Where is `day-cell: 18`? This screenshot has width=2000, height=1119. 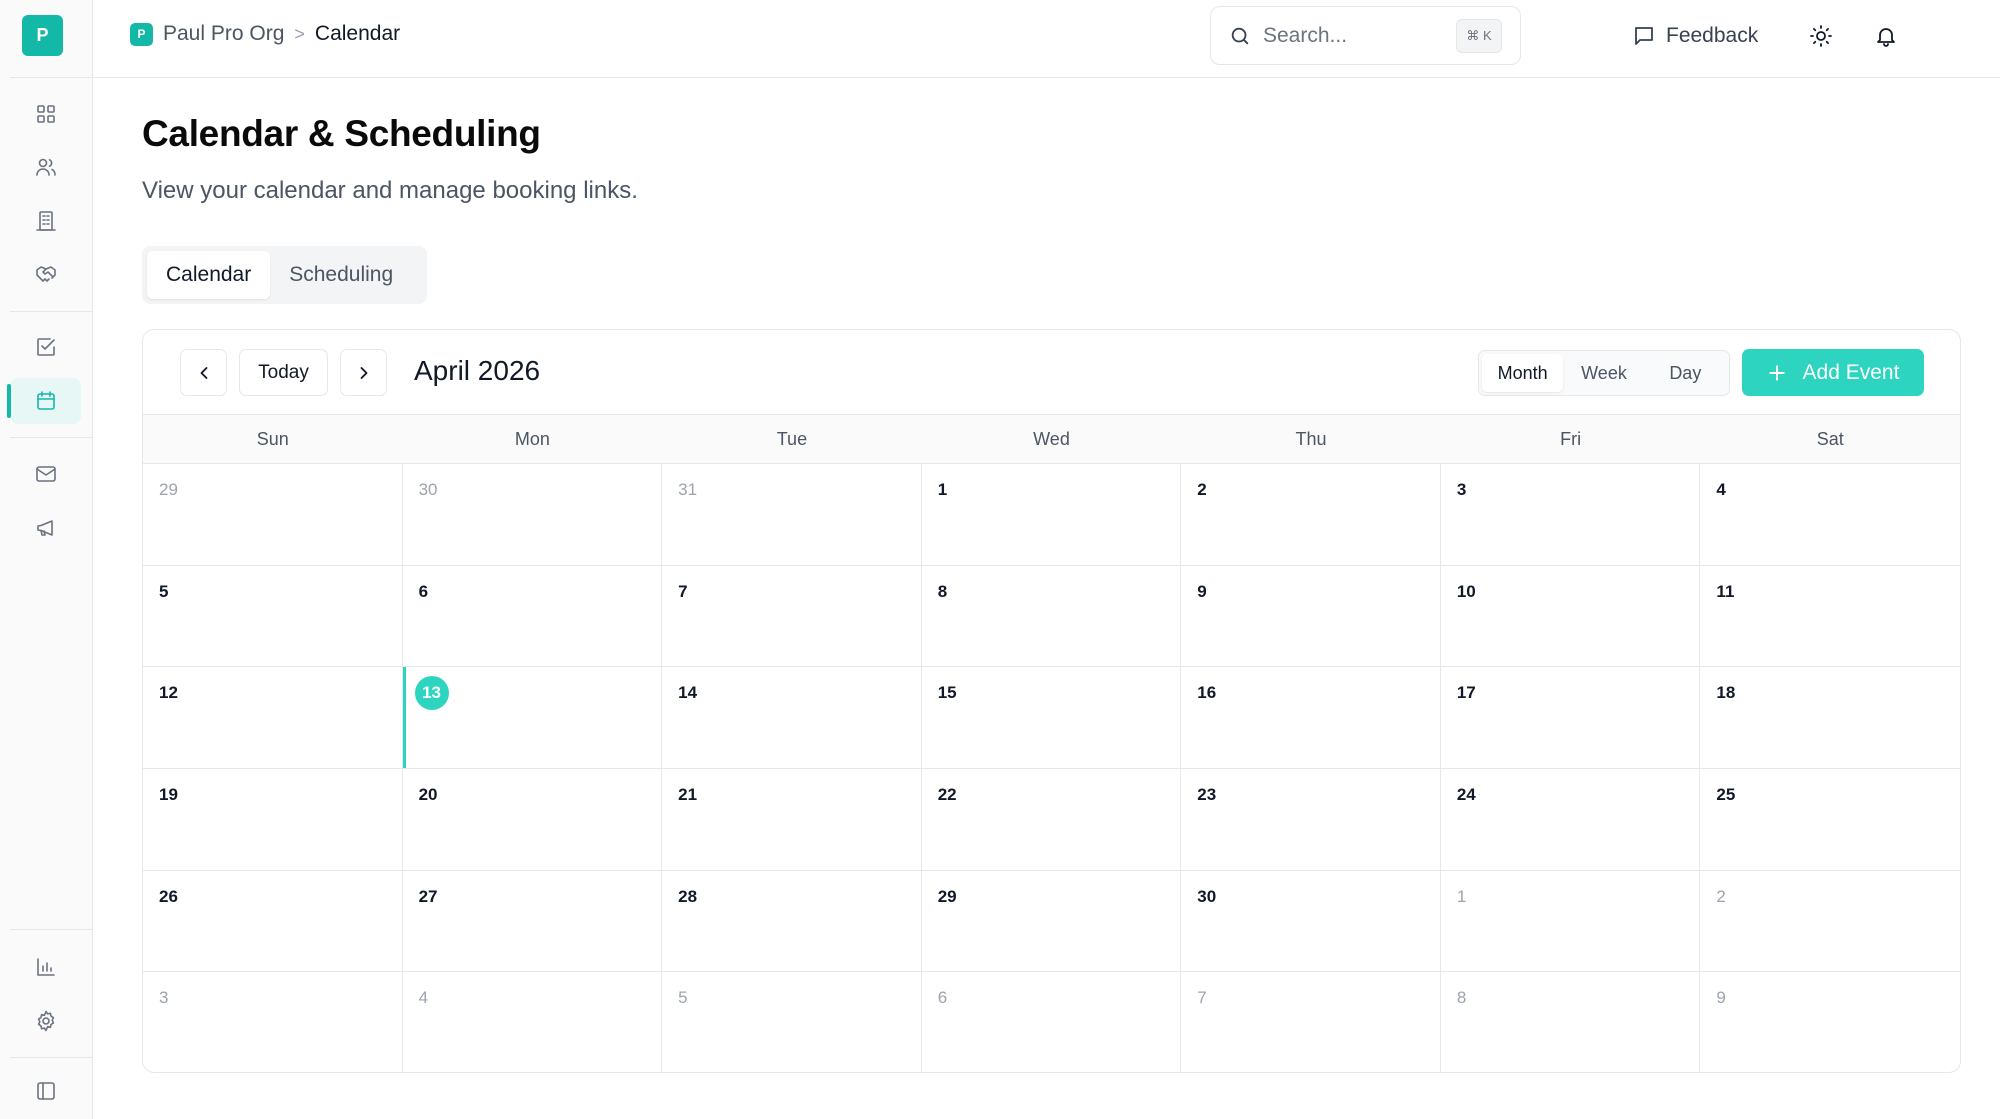
day-cell: 18 is located at coordinates (1830, 718).